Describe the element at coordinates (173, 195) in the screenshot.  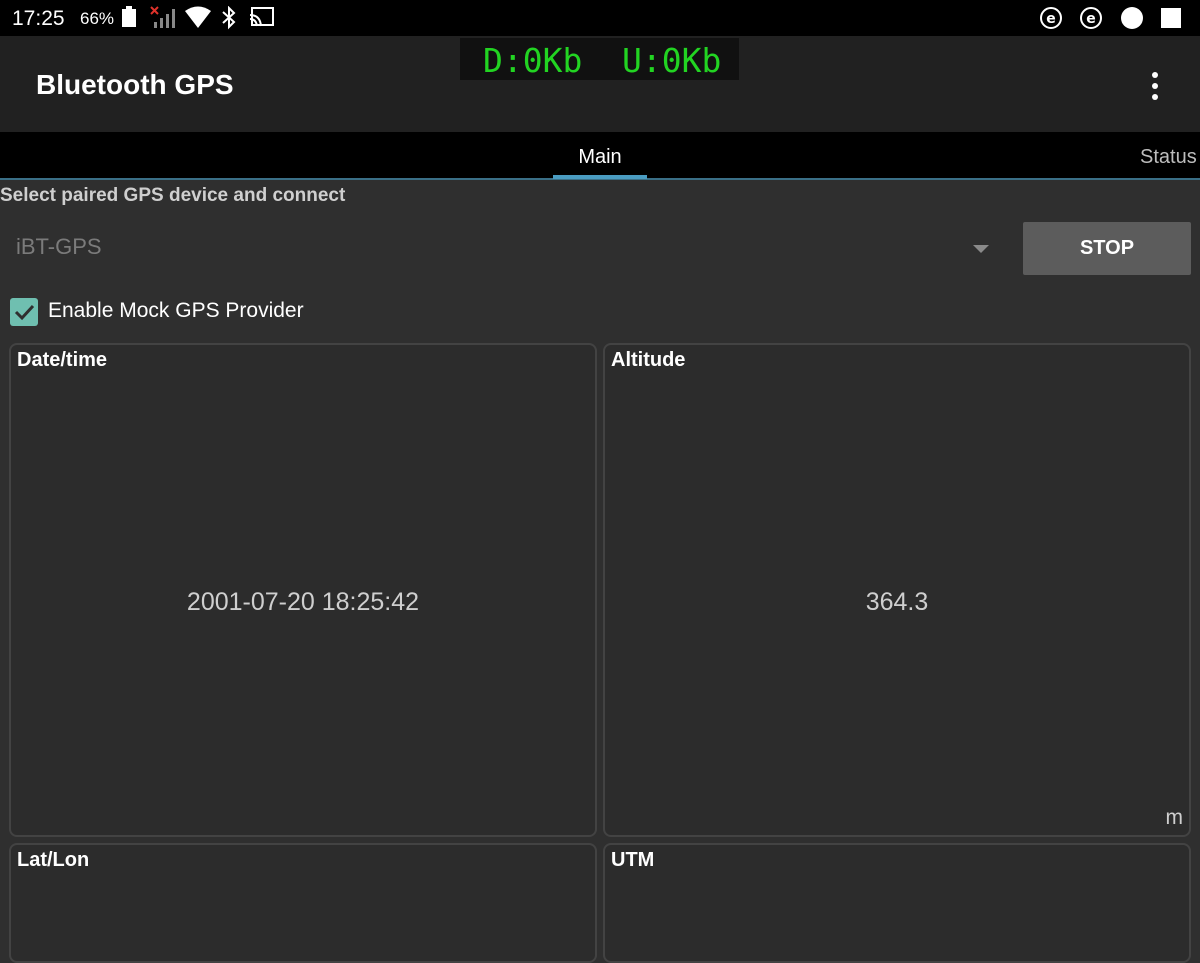
I see `section-label: Select paired GPS device and connect` at that location.